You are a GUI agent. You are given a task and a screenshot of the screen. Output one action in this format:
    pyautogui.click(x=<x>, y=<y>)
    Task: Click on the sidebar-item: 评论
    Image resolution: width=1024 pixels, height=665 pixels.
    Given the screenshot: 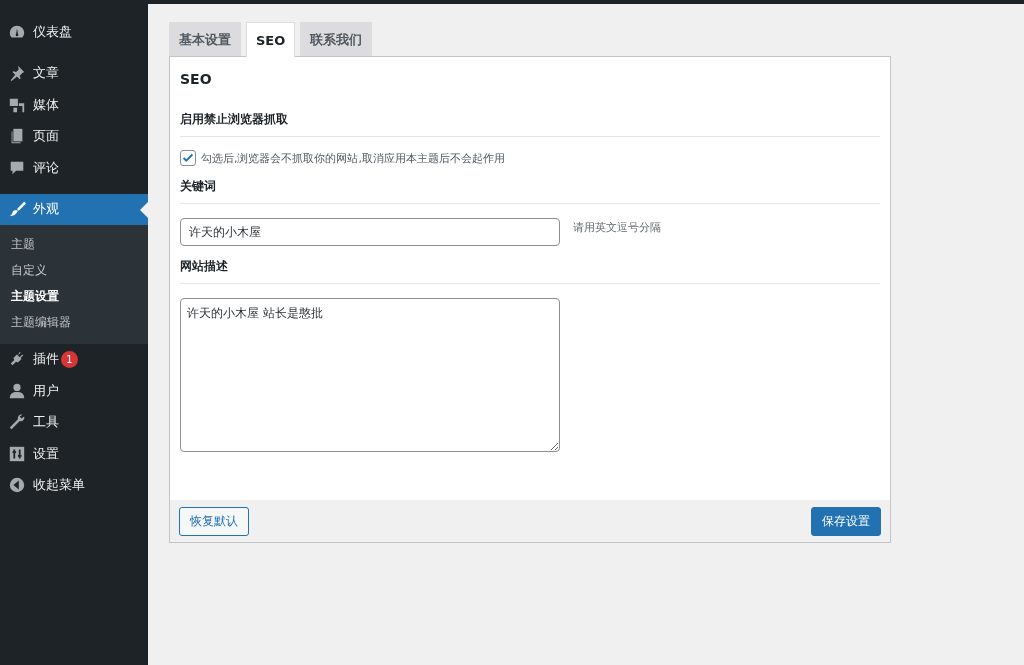 What is the action you would take?
    pyautogui.click(x=74, y=168)
    